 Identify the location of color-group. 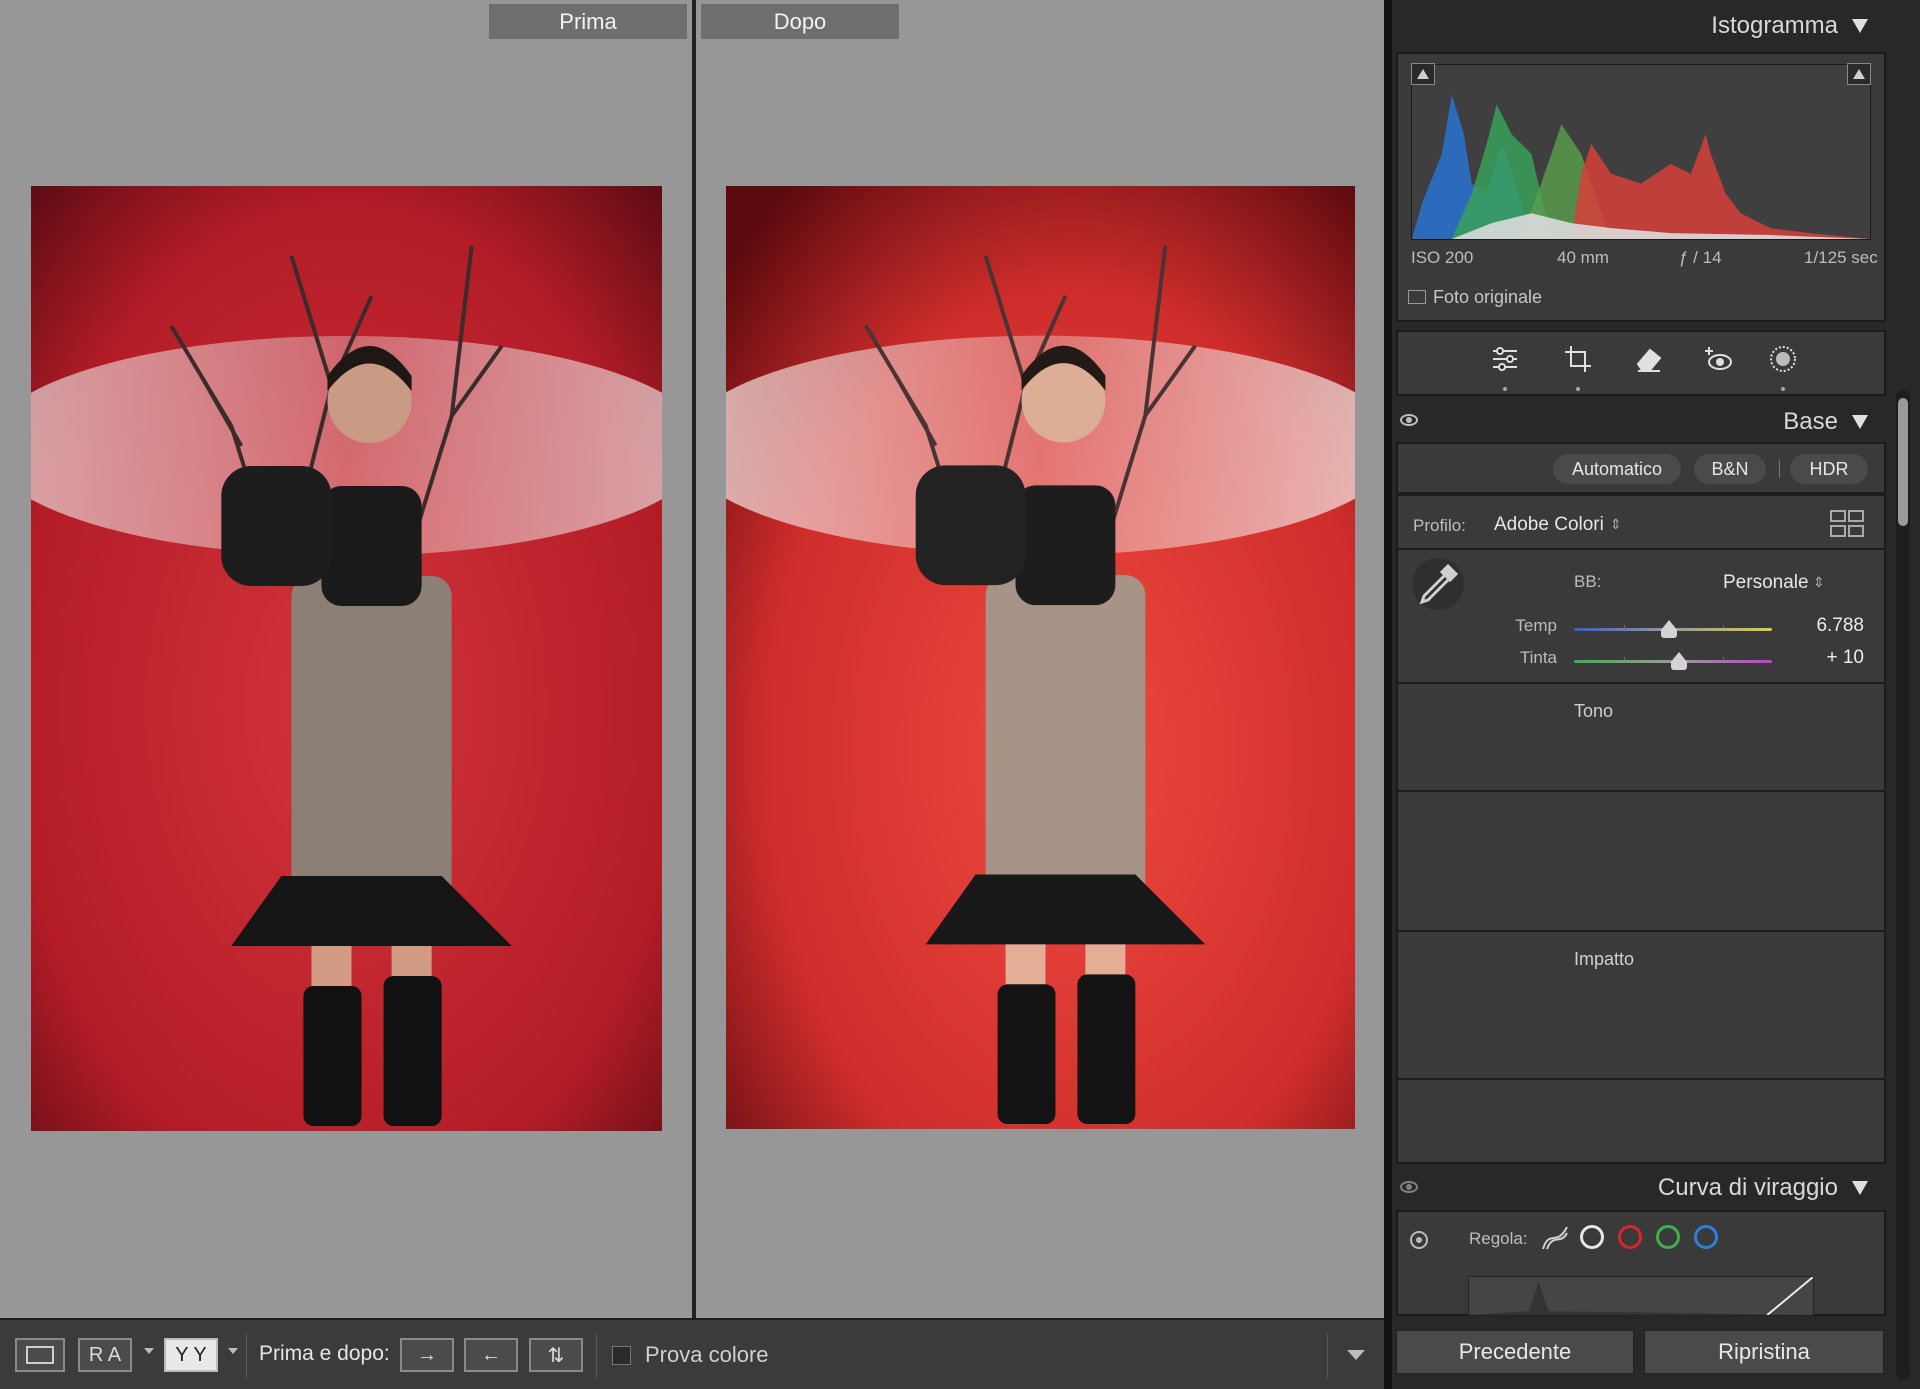
(1641, 1122).